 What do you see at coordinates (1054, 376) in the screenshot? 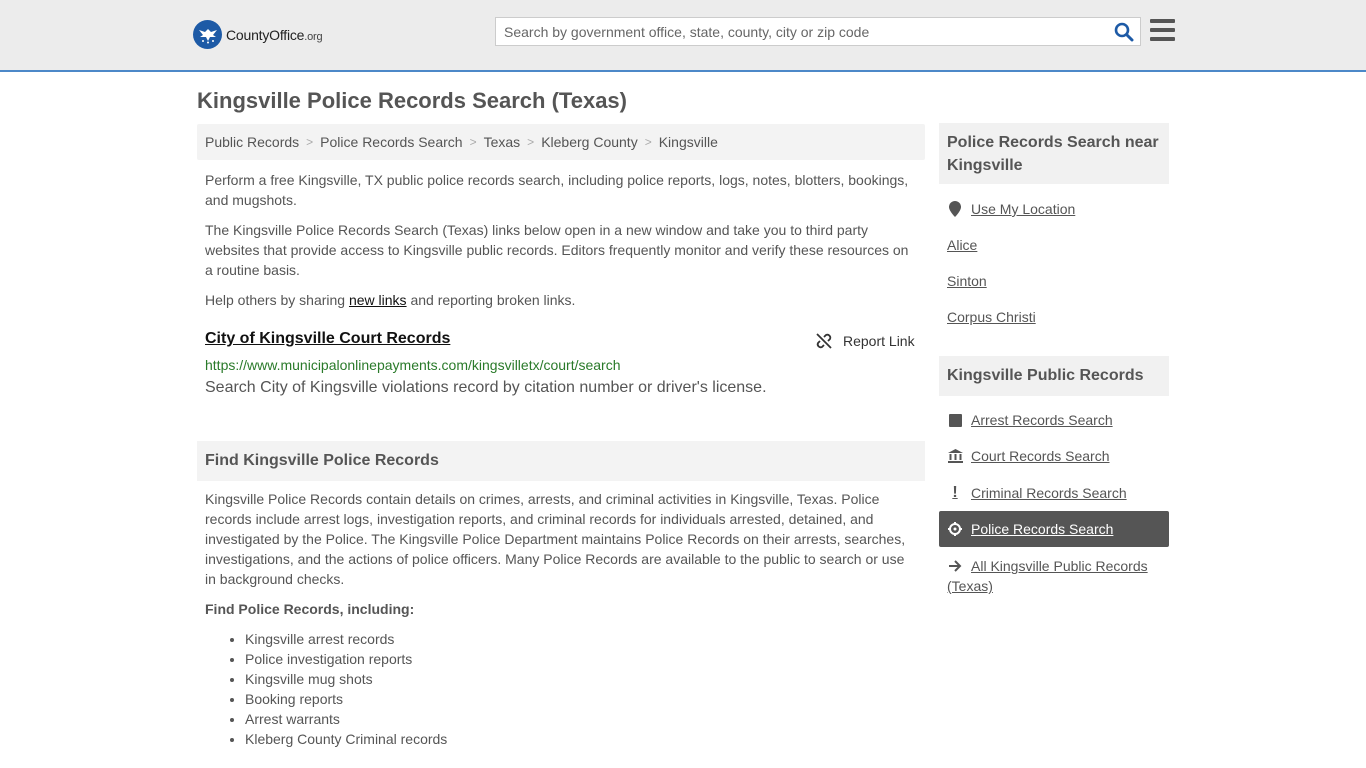
I see `public-records-heading: Kingsville Public Records` at bounding box center [1054, 376].